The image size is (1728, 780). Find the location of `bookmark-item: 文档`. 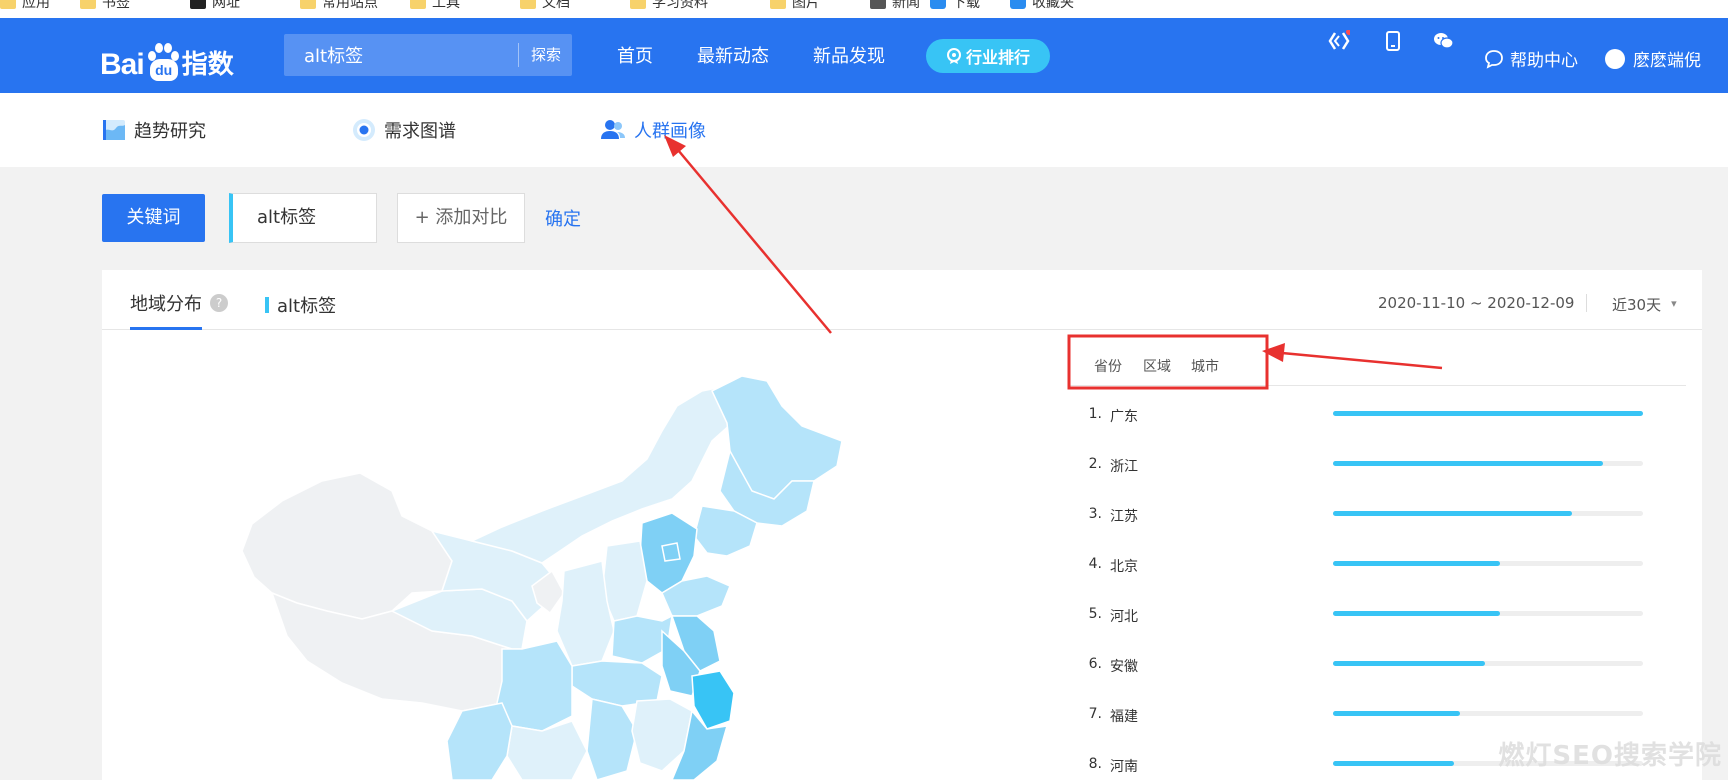

bookmark-item: 文档 is located at coordinates (545, 6).